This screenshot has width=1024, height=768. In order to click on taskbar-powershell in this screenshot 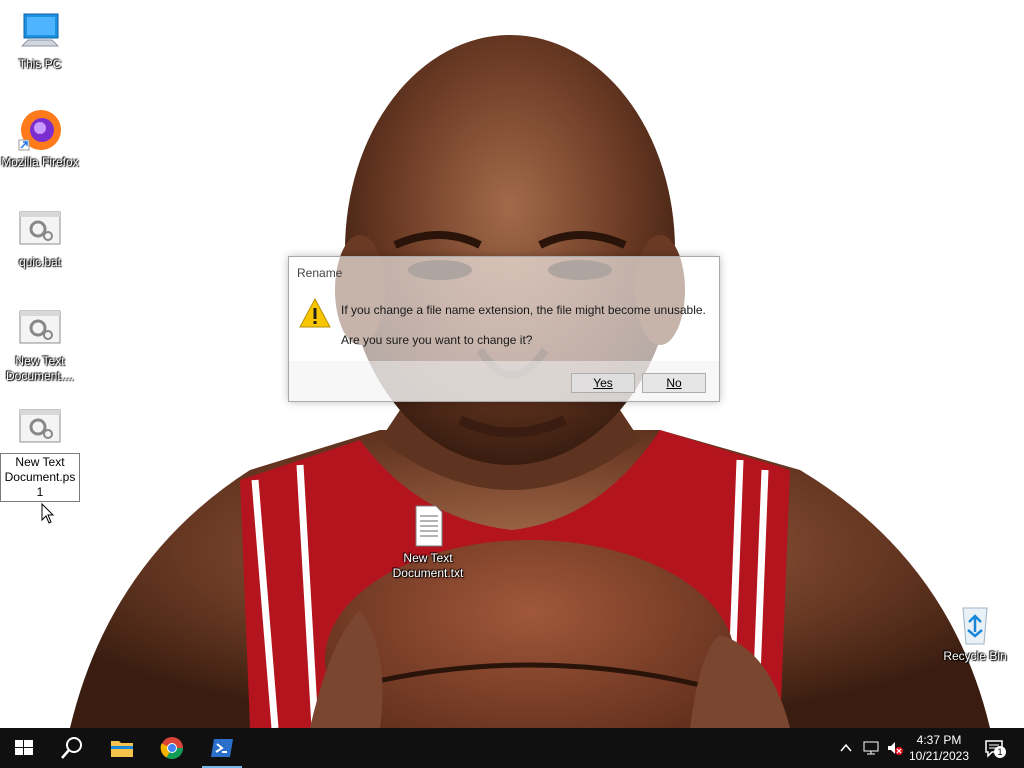, I will do `click(222, 748)`.